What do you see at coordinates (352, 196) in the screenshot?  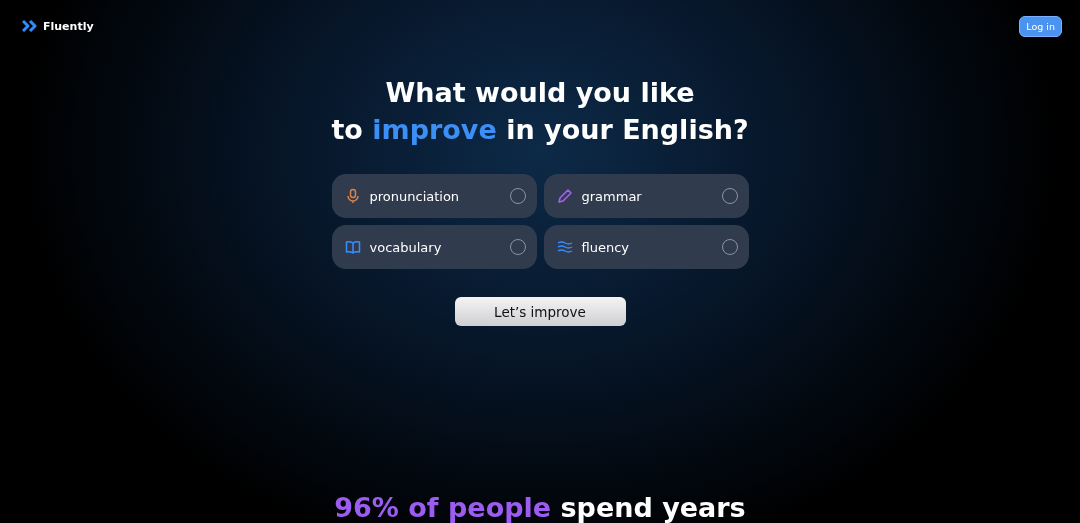 I see `microphone-icon` at bounding box center [352, 196].